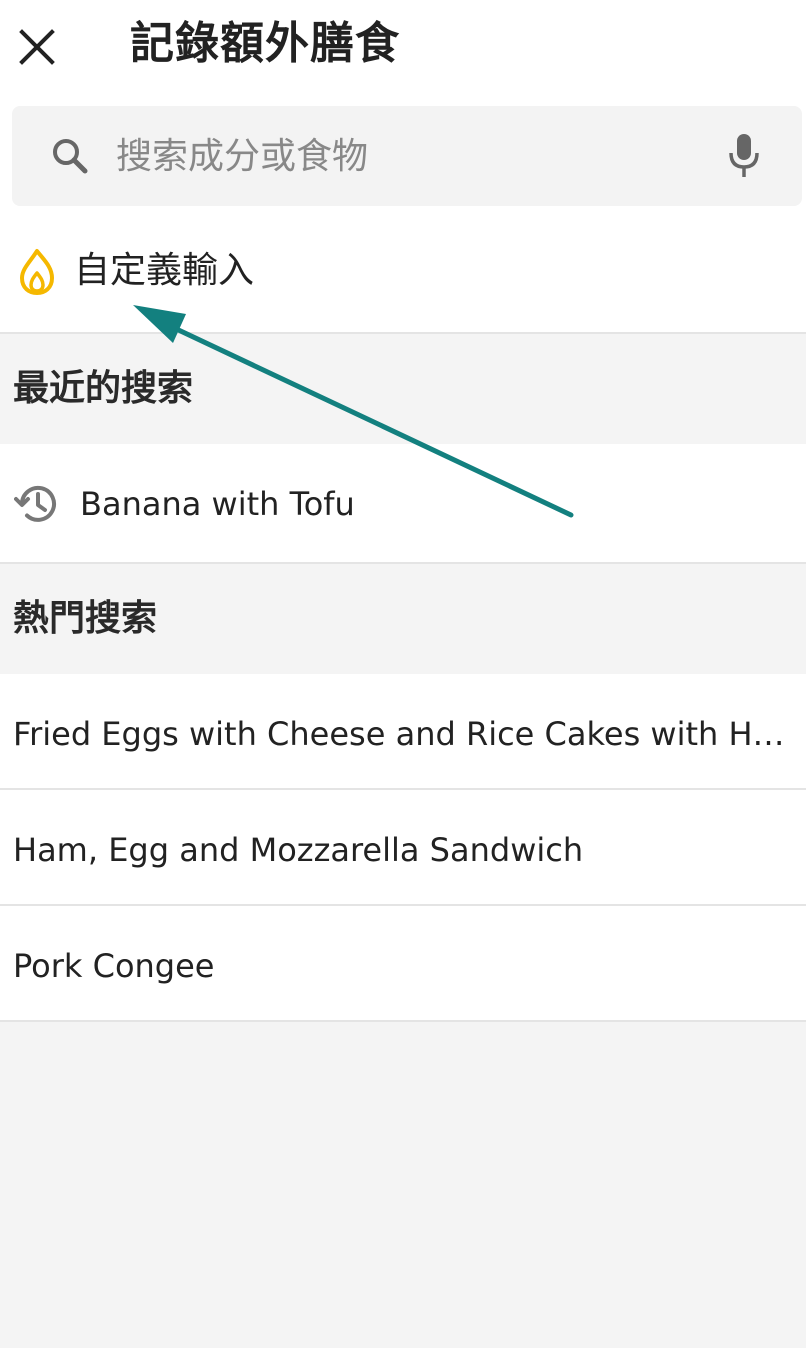 This screenshot has width=806, height=1348. I want to click on close-button, so click(37, 47).